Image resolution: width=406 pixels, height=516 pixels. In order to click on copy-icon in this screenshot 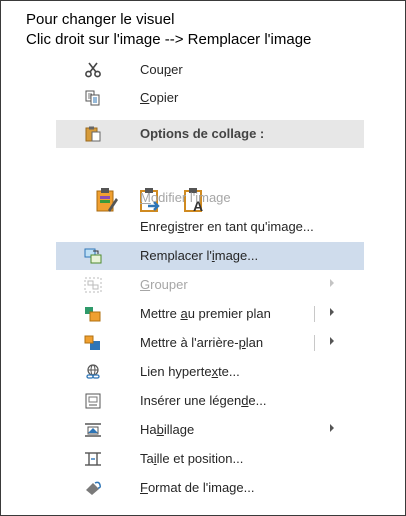, I will do `click(93, 98)`.